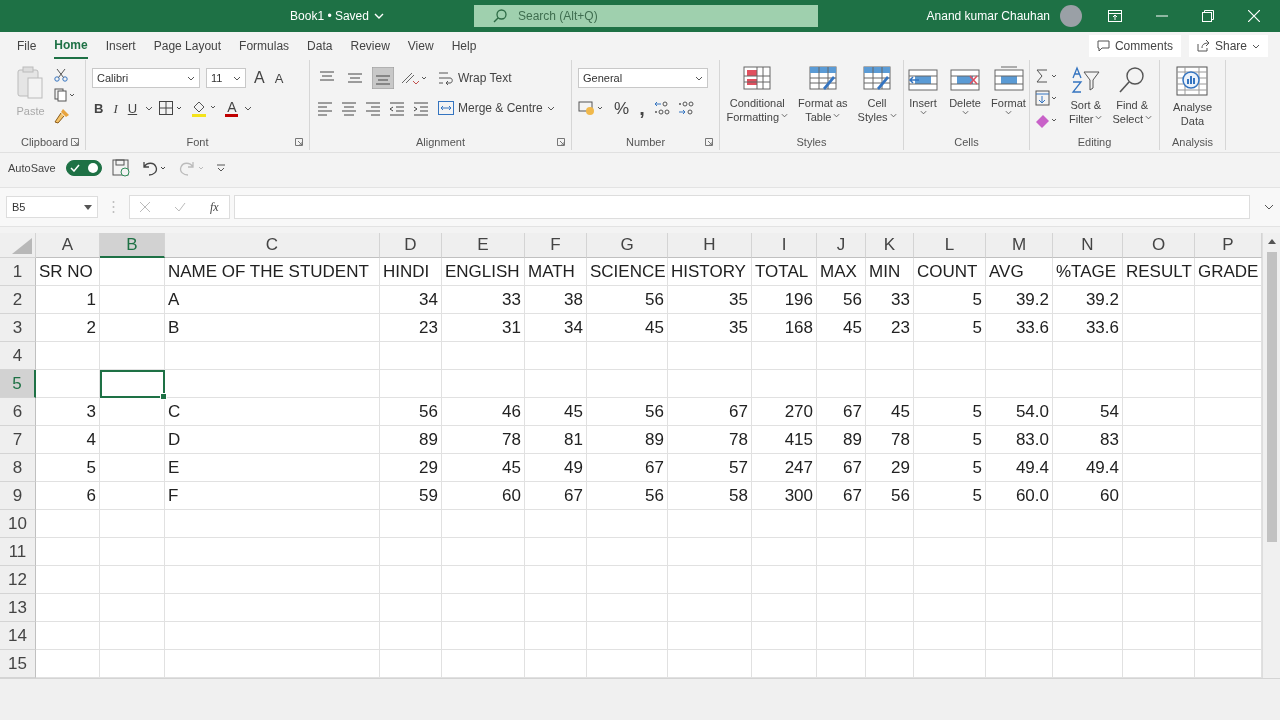 This screenshot has width=1280, height=720. What do you see at coordinates (1008, 90) in the screenshot?
I see `cells-button: Format` at bounding box center [1008, 90].